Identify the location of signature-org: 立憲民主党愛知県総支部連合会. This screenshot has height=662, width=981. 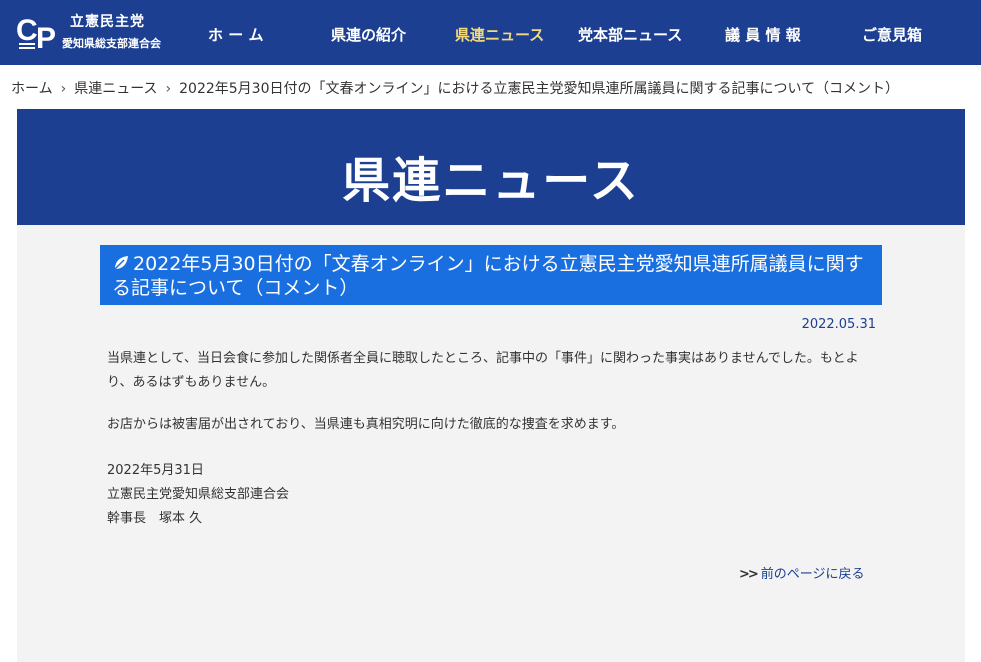
(198, 494).